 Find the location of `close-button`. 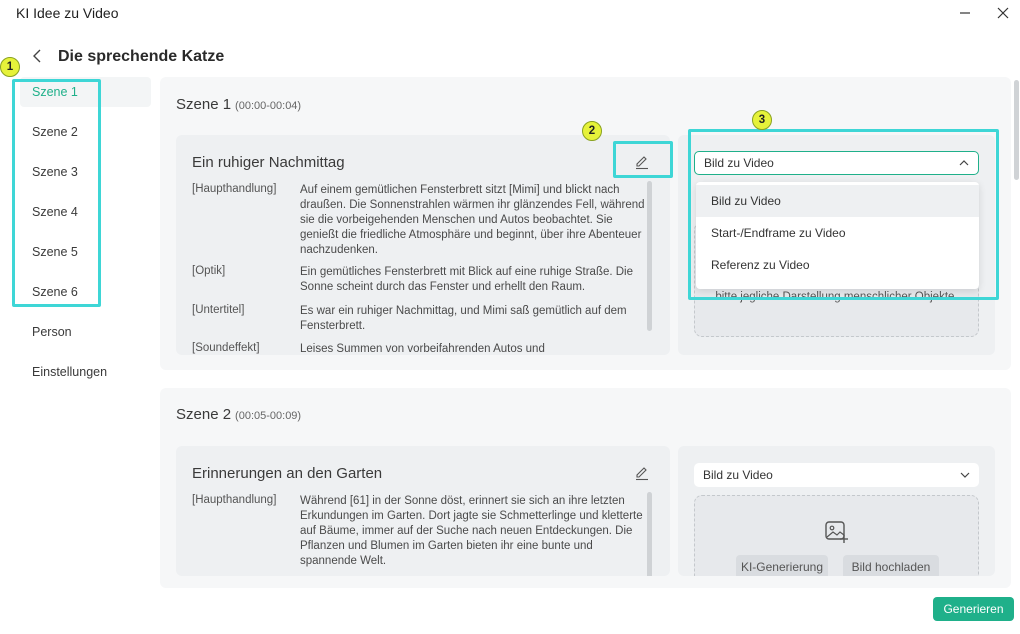

close-button is located at coordinates (1003, 13).